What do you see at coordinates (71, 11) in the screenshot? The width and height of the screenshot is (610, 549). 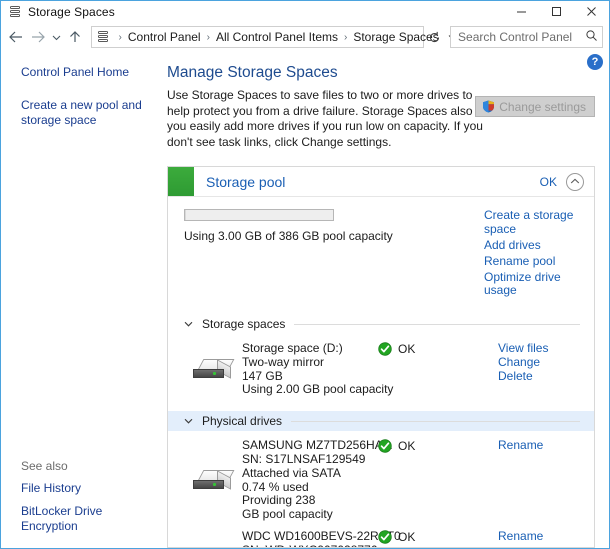 I see `window-title: Storage Spaces` at bounding box center [71, 11].